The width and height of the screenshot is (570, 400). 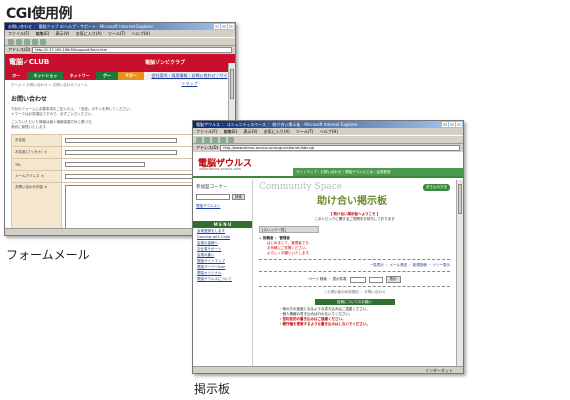 I want to click on nav-home: ホーム, so click(x=16, y=79).